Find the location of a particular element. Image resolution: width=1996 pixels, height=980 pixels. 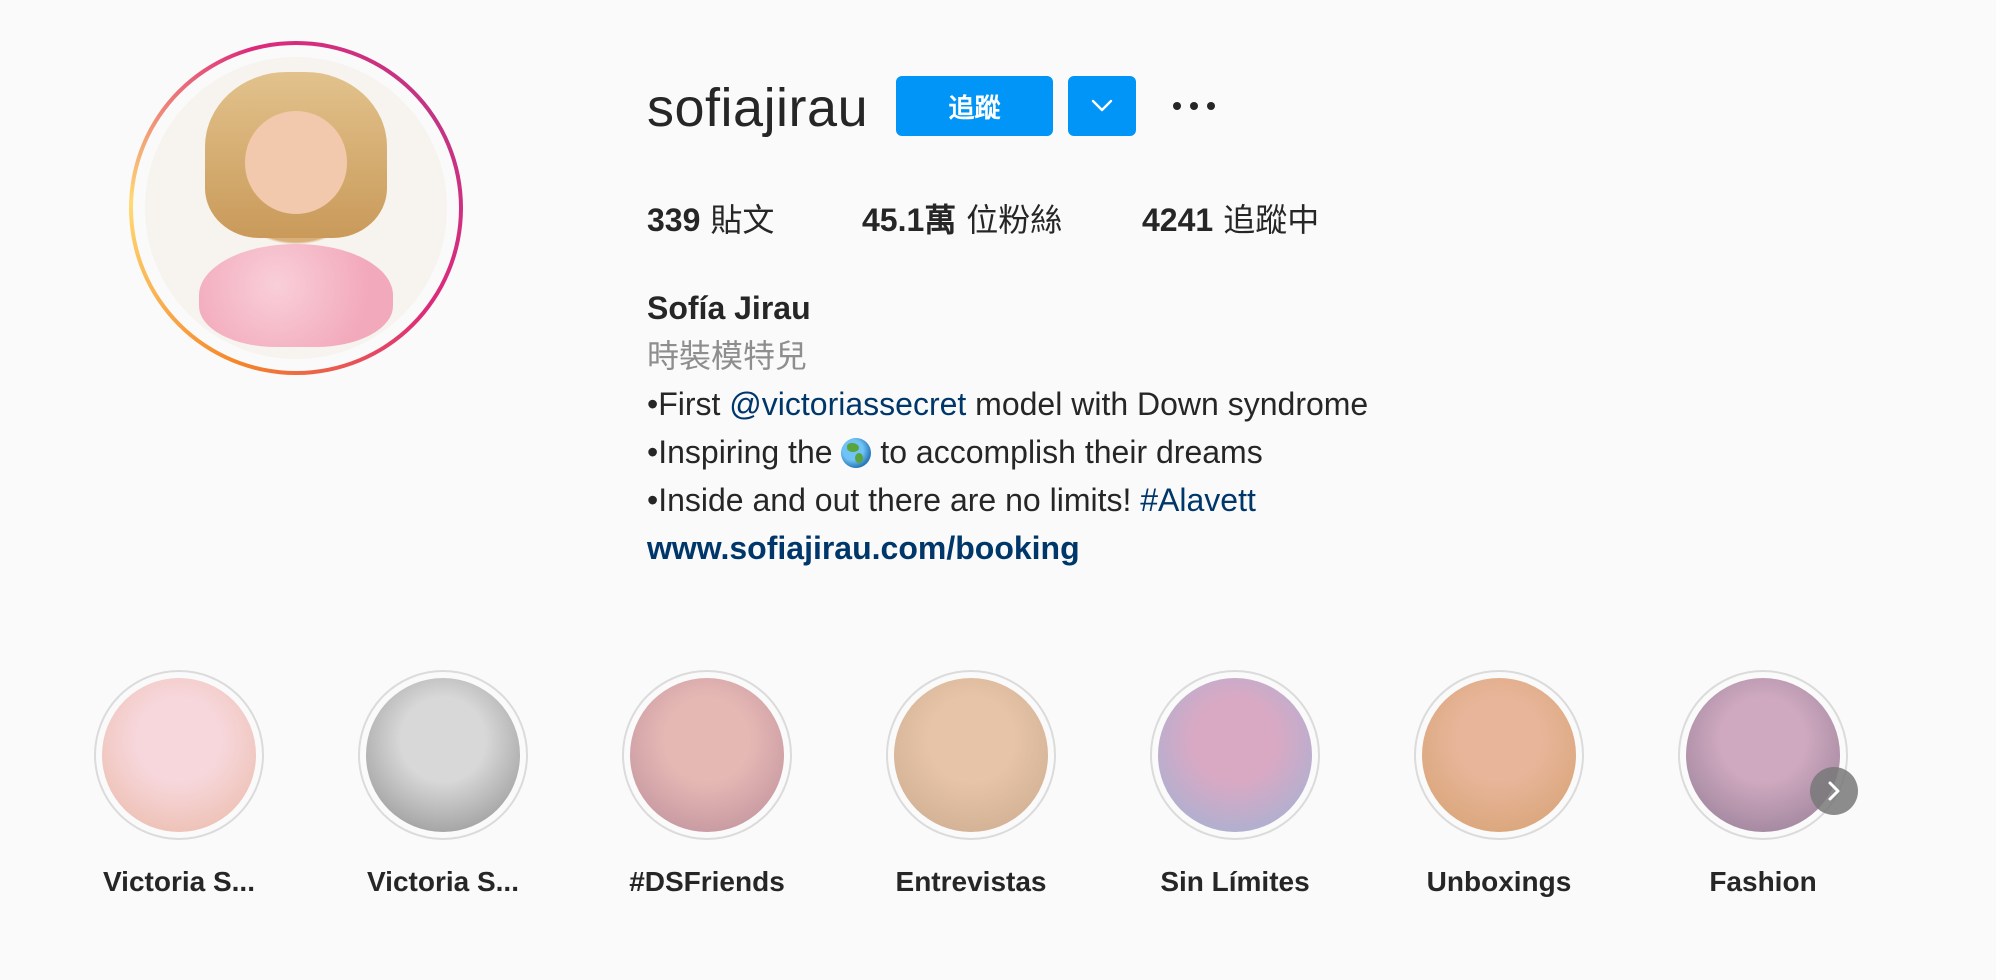

mention-link: @victoriassecret is located at coordinates (847, 404).